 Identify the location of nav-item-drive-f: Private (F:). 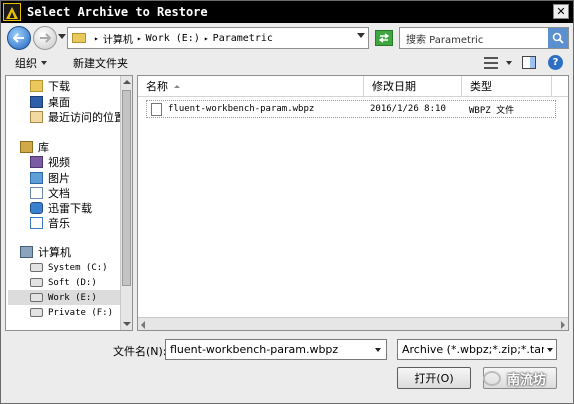
(71, 312).